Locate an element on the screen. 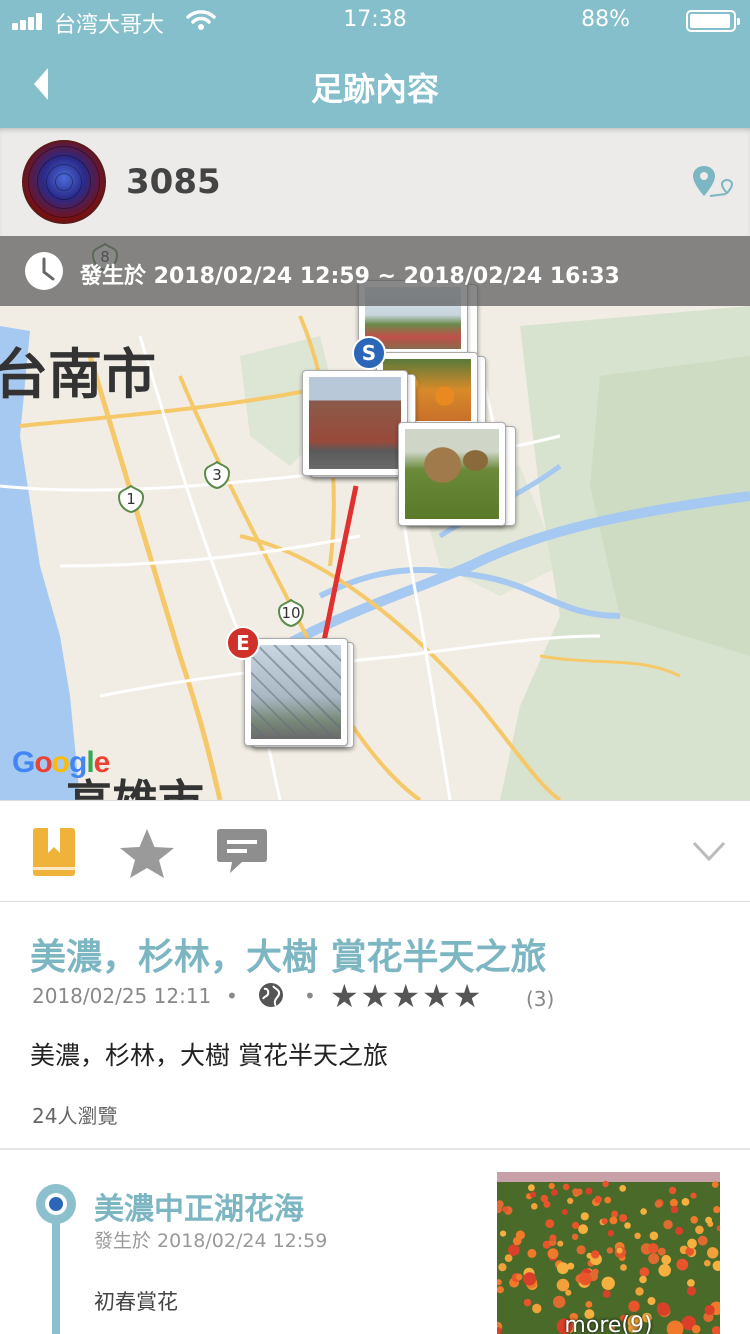 The image size is (750, 1334). route-shield-label: 1 is located at coordinates (131, 499).